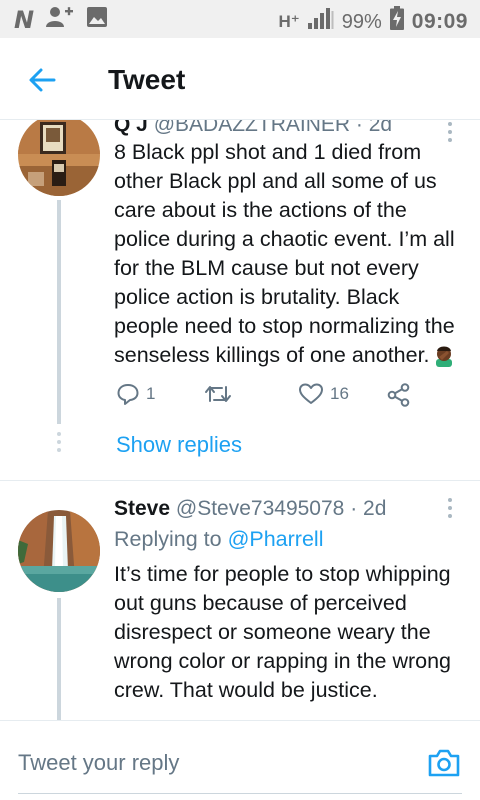 This screenshot has width=480, height=800. Describe the element at coordinates (439, 21) in the screenshot. I see `clock: 09:09` at that location.